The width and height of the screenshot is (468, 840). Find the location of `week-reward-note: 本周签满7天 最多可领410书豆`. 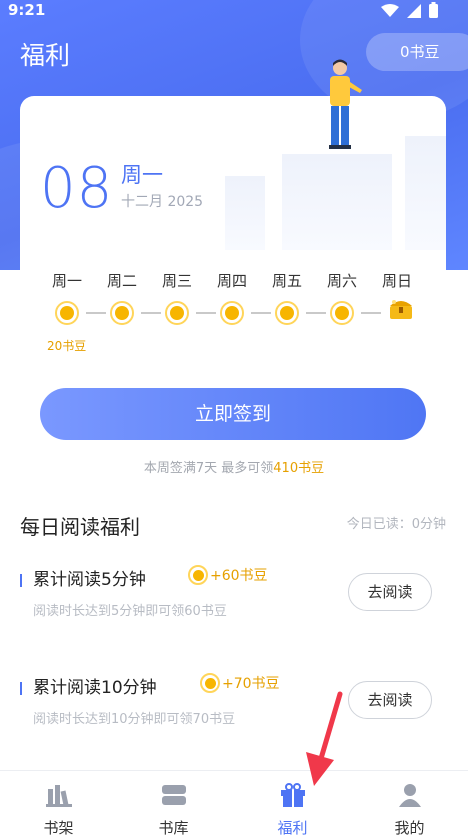

week-reward-note: 本周签满7天 最多可领410书豆 is located at coordinates (234, 466).